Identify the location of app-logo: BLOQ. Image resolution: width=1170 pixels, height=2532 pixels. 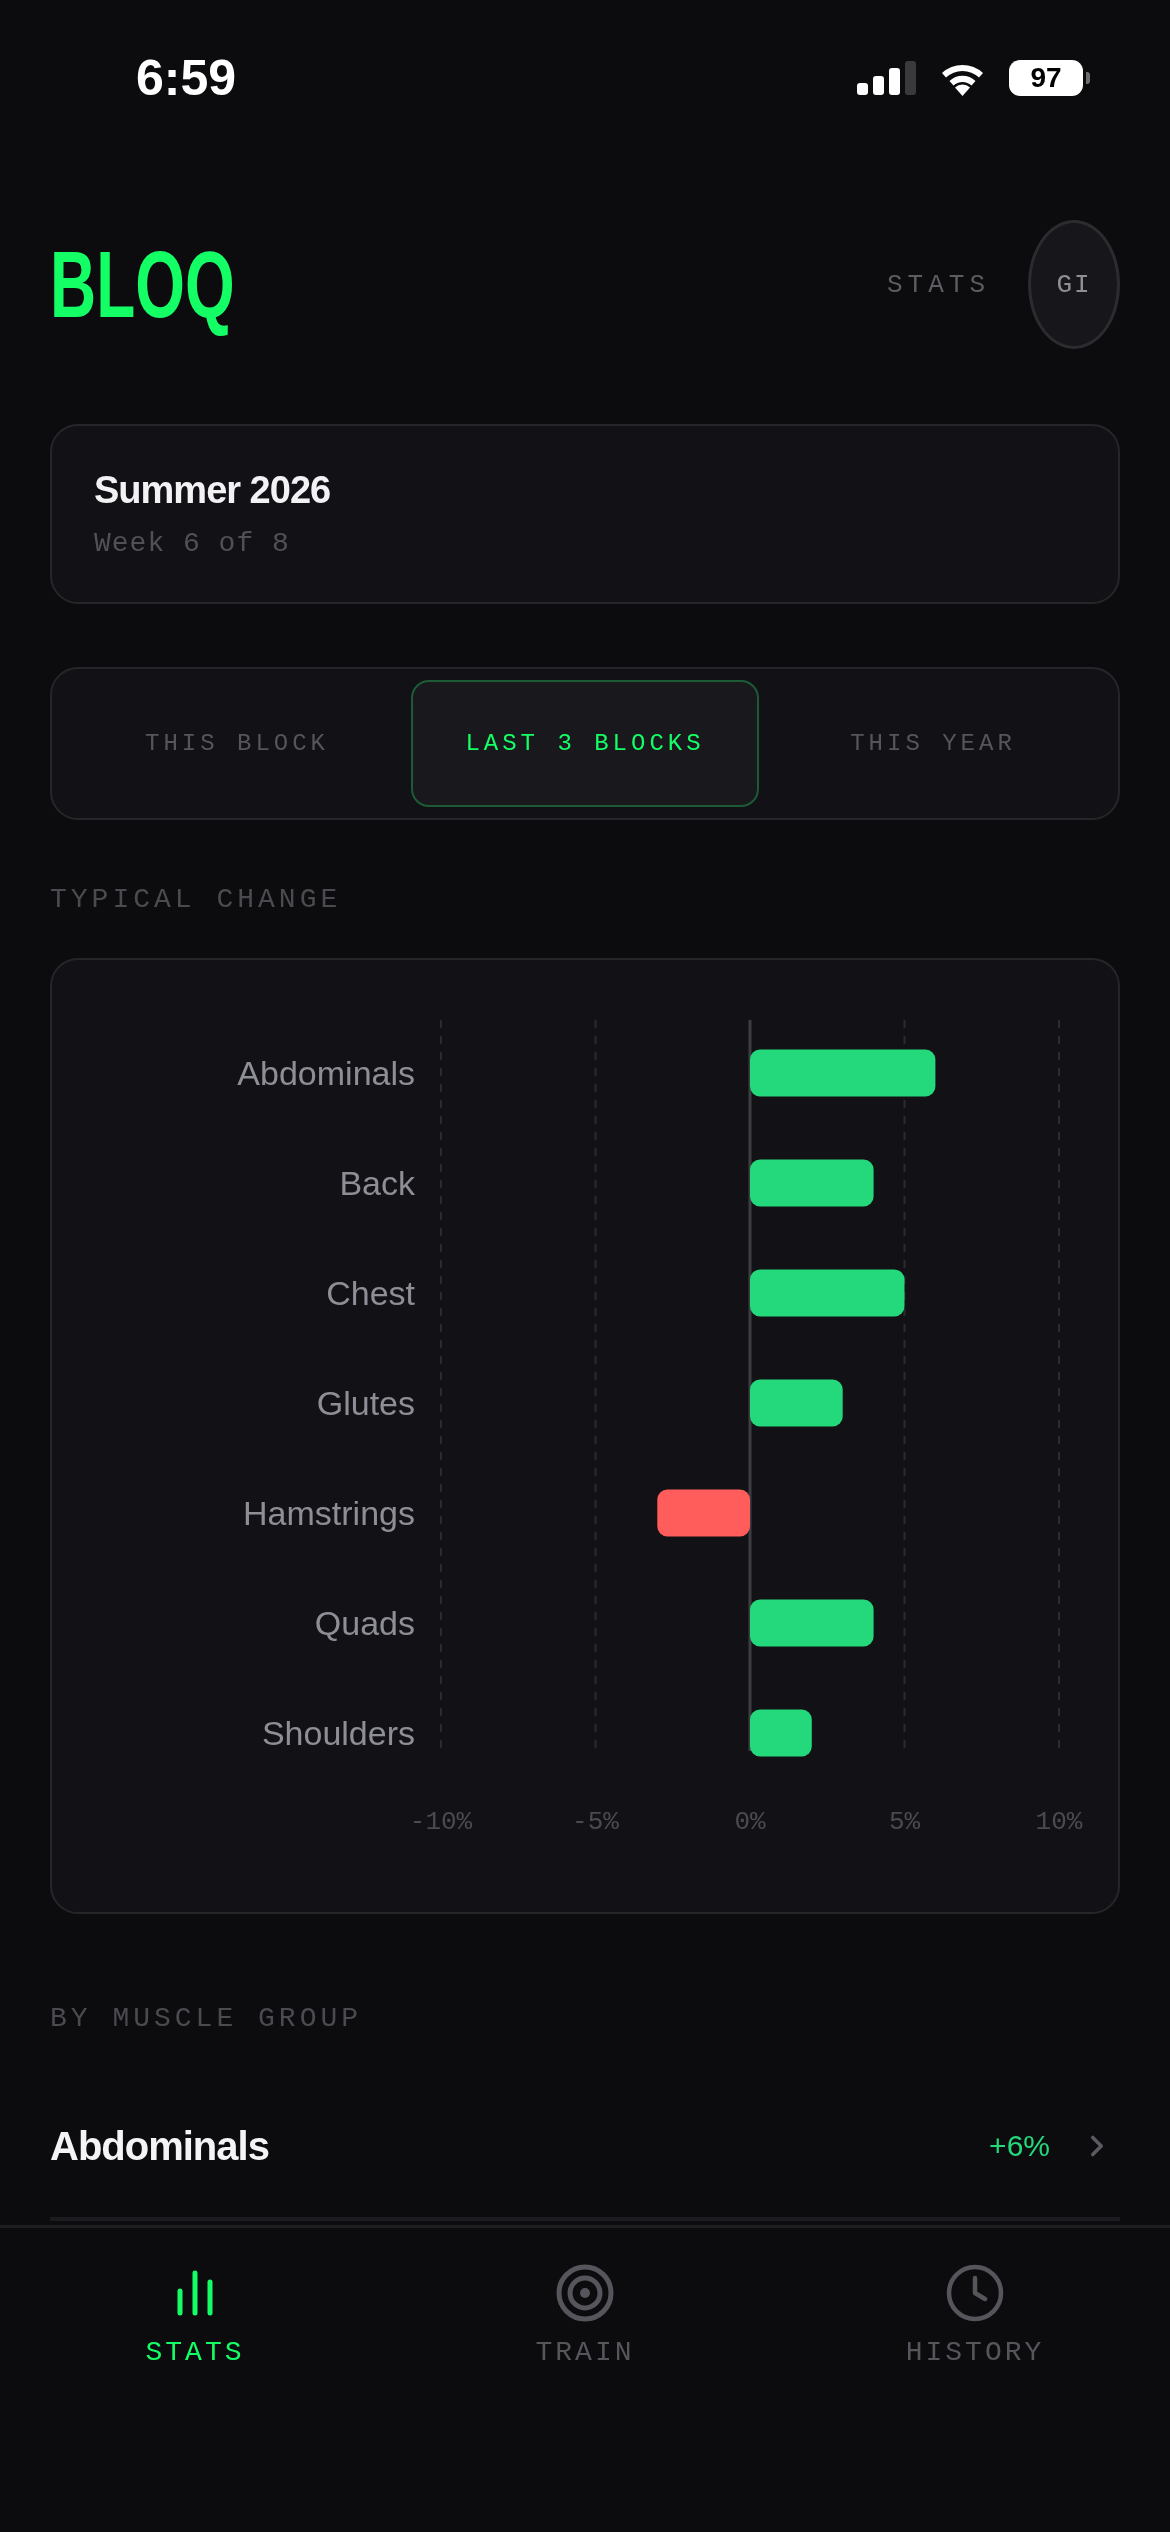
(142, 284).